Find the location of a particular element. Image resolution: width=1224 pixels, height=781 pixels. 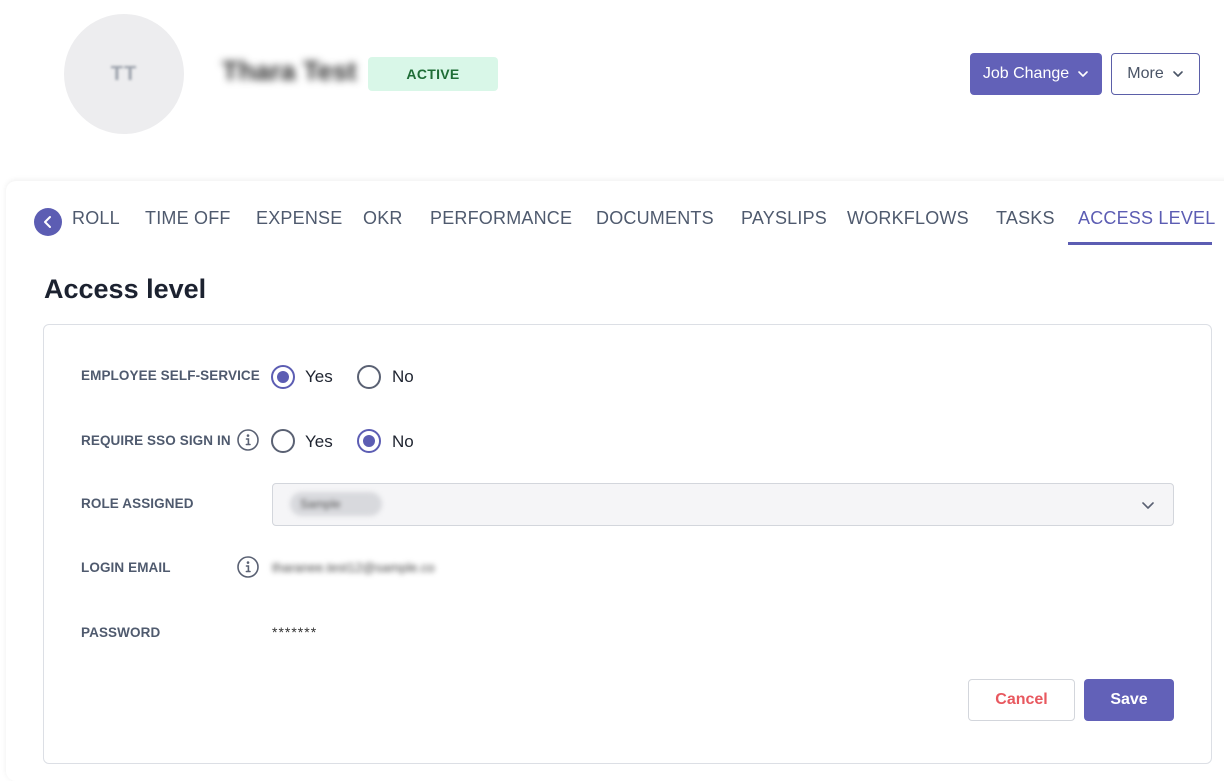

tab-time-off: TIME OFF is located at coordinates (188, 218).